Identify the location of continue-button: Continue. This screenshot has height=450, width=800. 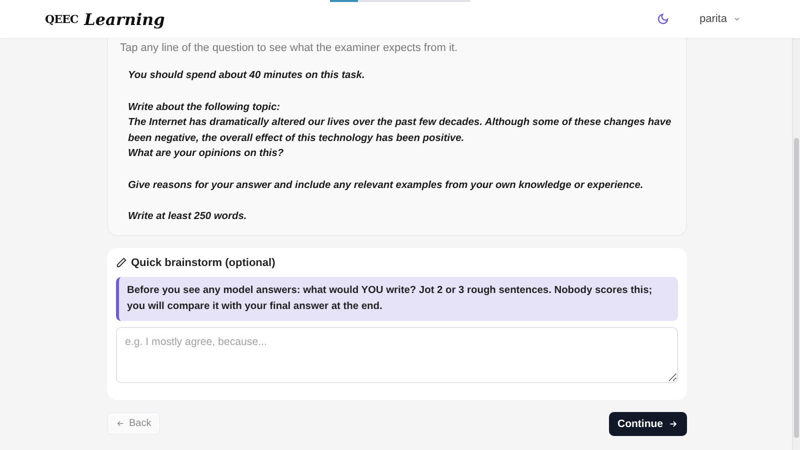
(647, 424).